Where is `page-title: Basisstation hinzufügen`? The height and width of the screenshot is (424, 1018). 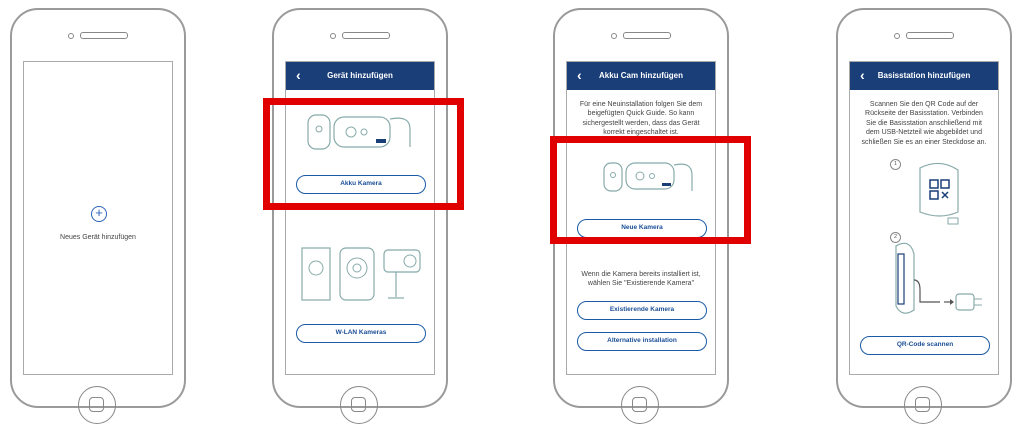 page-title: Basisstation hinzufügen is located at coordinates (924, 75).